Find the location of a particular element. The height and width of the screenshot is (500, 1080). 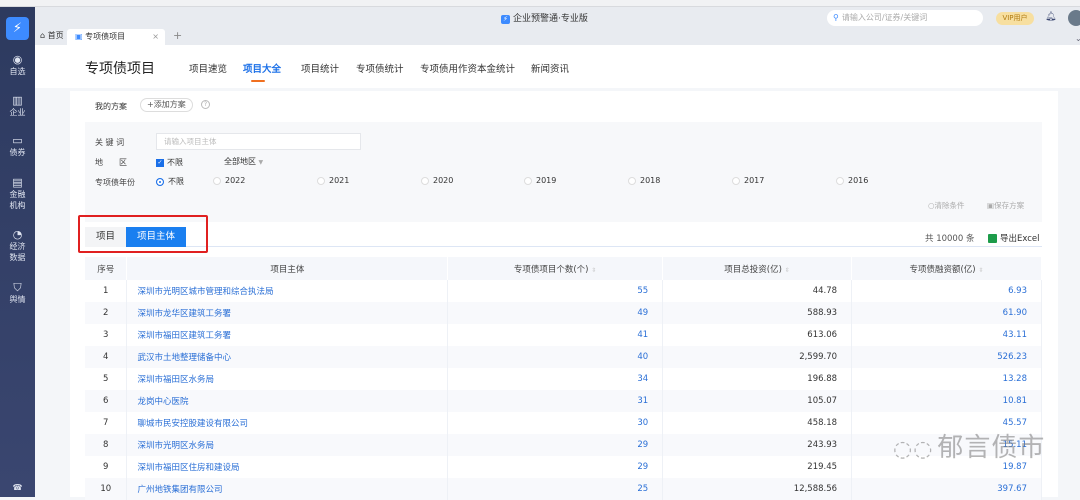

app-title: ⚡ 企业预警通·专业版 is located at coordinates (544, 17).